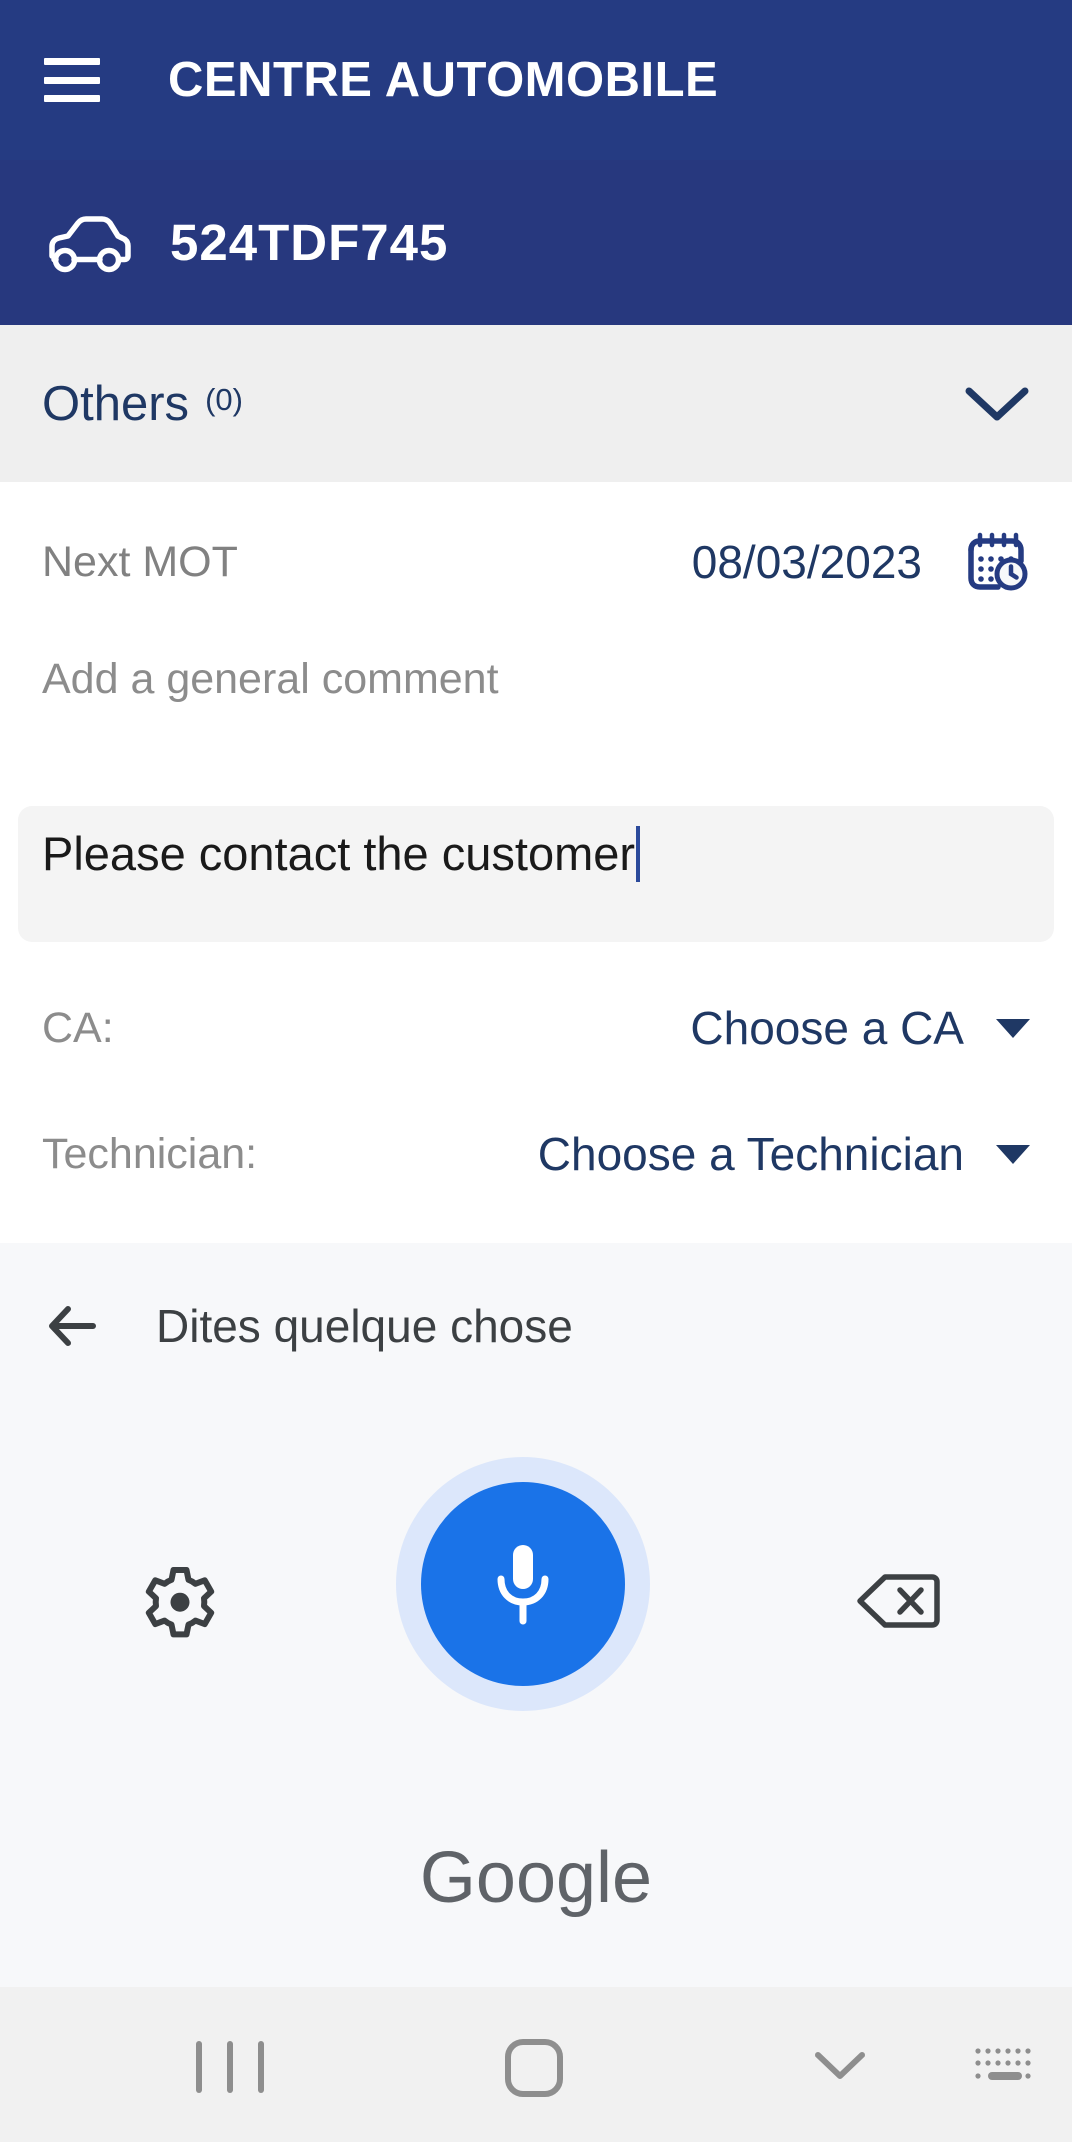 The width and height of the screenshot is (1072, 2142). I want to click on technician-select-row: Technician: Choose a Technician, so click(536, 1154).